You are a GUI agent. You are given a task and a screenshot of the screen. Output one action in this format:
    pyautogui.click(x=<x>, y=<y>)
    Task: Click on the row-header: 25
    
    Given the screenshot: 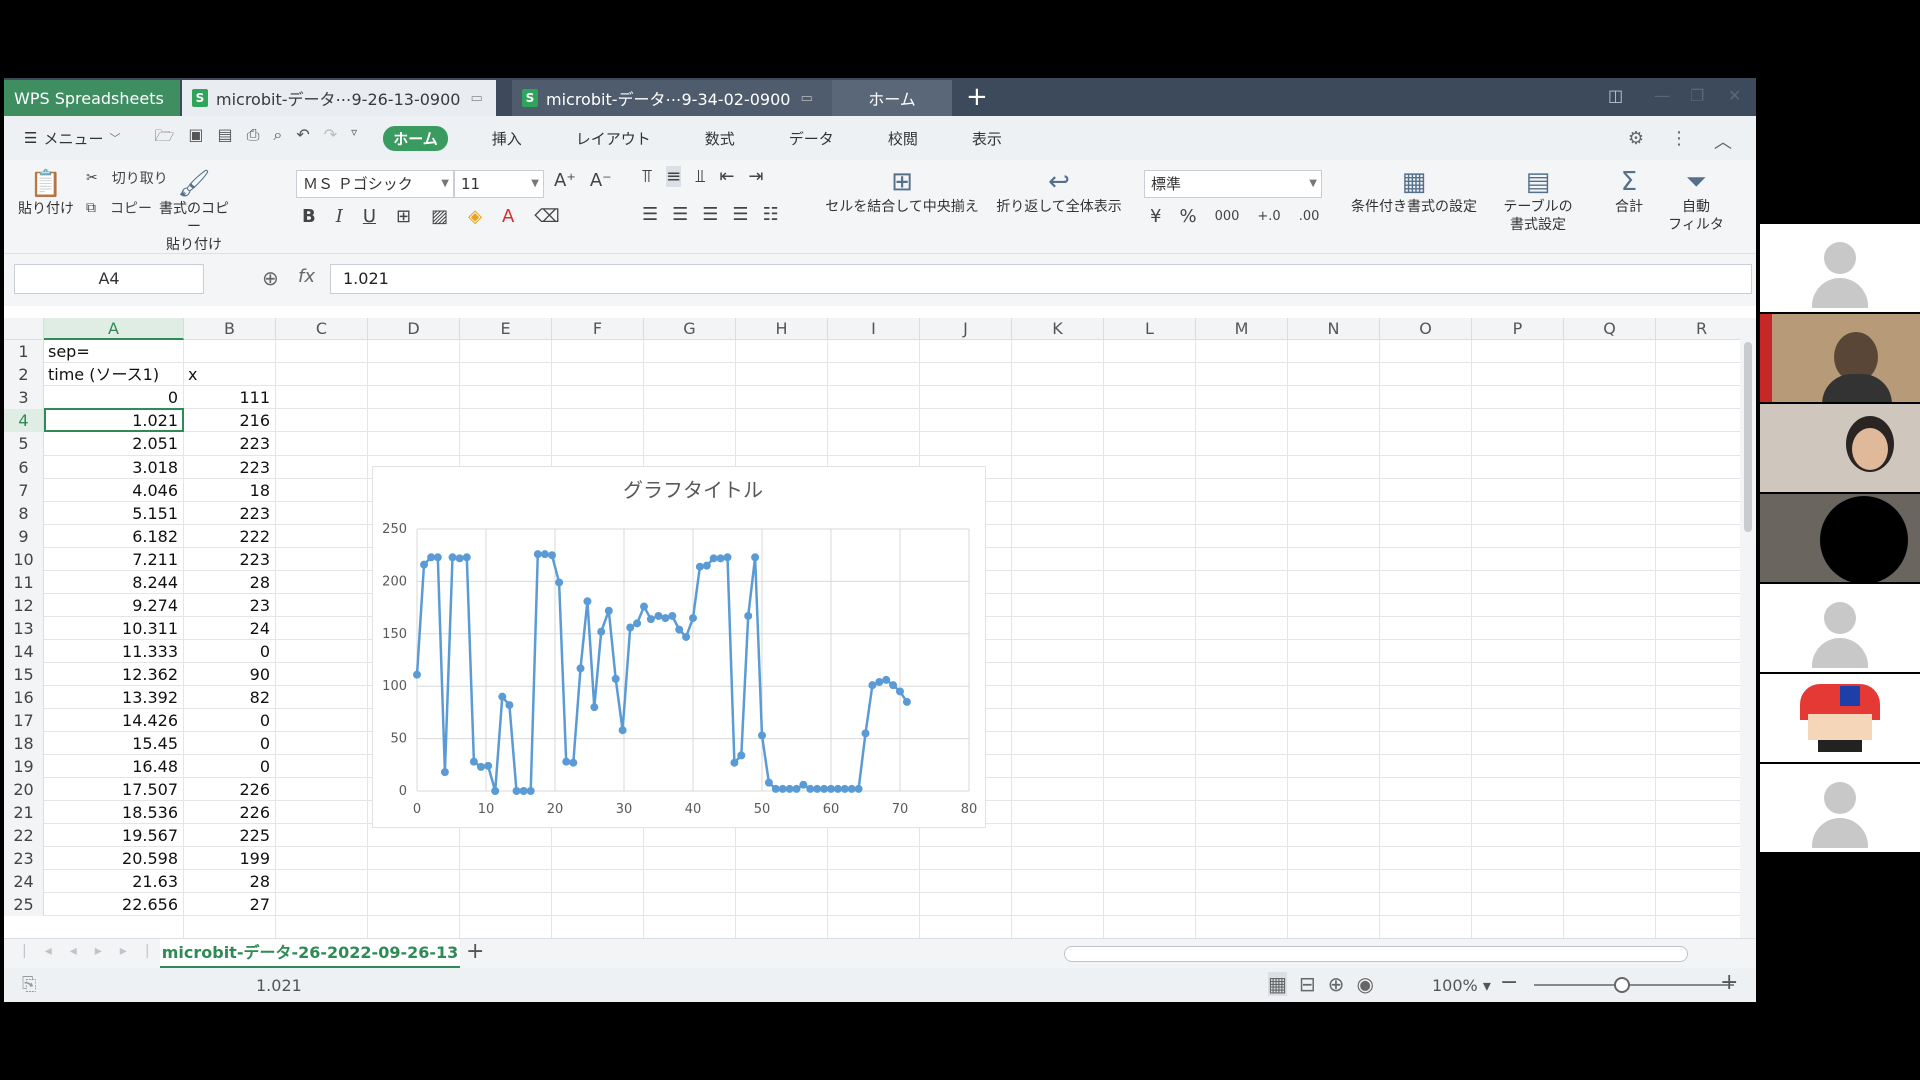 What is the action you would take?
    pyautogui.click(x=24, y=904)
    